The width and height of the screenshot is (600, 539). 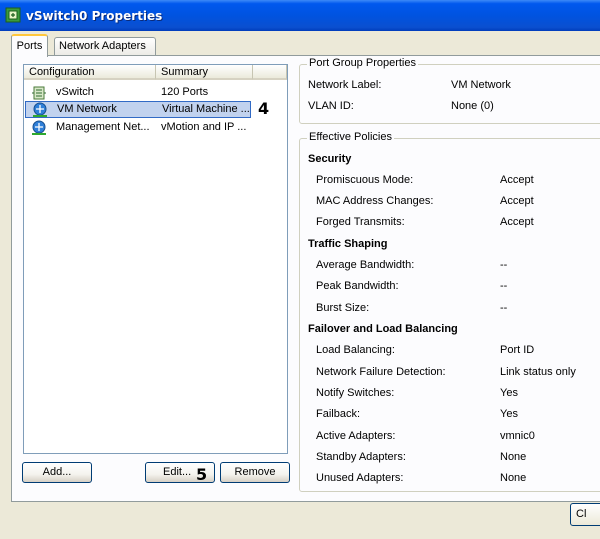 I want to click on security-heading: Security, so click(x=330, y=159).